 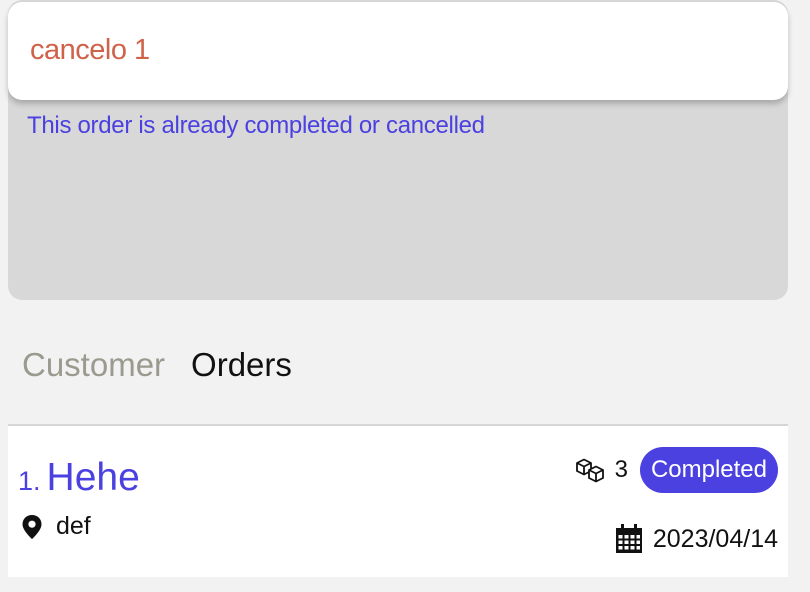 I want to click on tab-bar: Customer Orders, so click(x=157, y=365).